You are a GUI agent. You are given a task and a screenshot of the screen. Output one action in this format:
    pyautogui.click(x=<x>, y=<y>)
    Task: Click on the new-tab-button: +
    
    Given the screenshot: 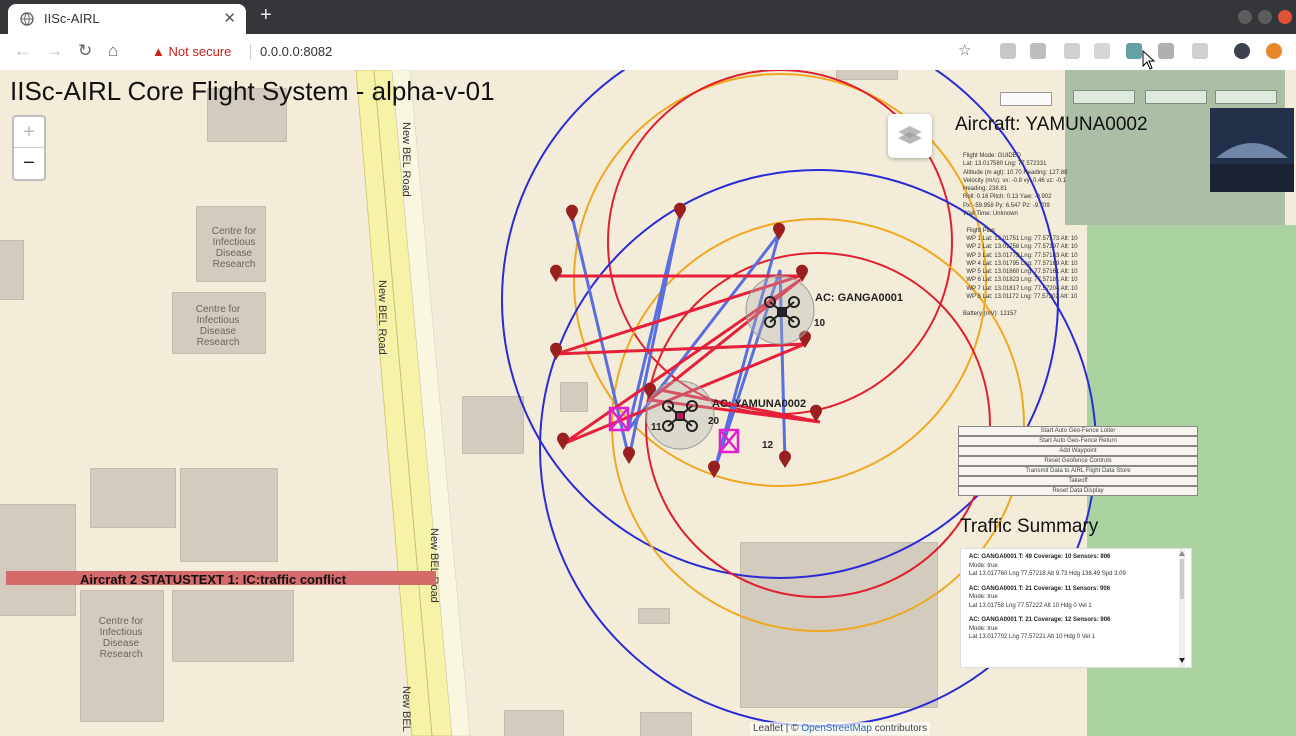 What is the action you would take?
    pyautogui.click(x=266, y=15)
    